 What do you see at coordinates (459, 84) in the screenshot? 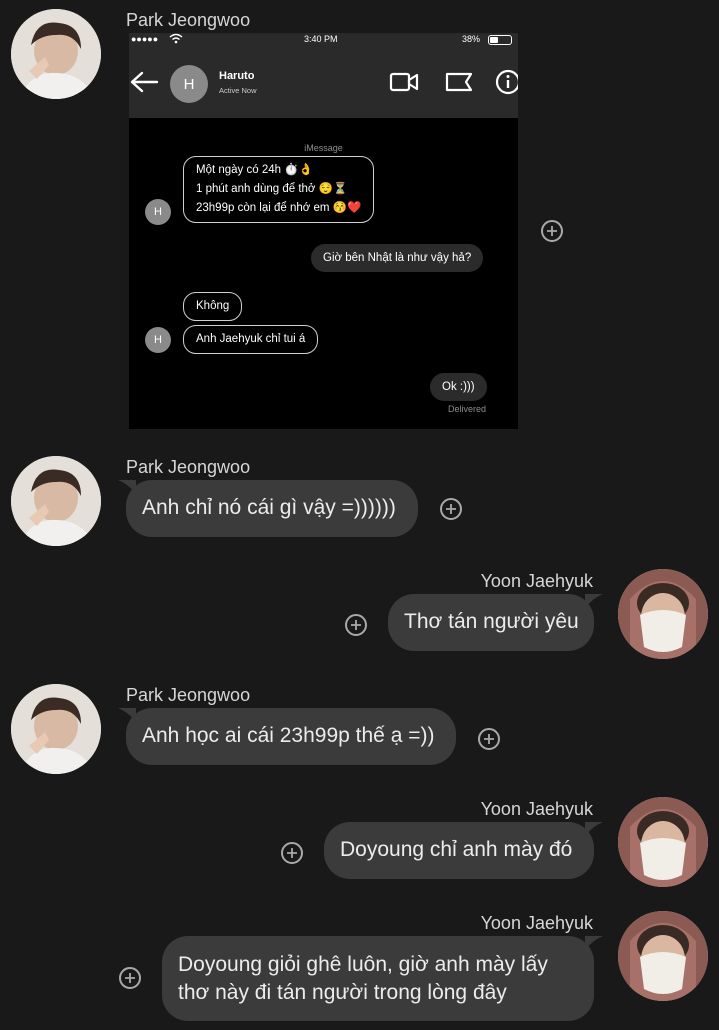
I see `flag-icon` at bounding box center [459, 84].